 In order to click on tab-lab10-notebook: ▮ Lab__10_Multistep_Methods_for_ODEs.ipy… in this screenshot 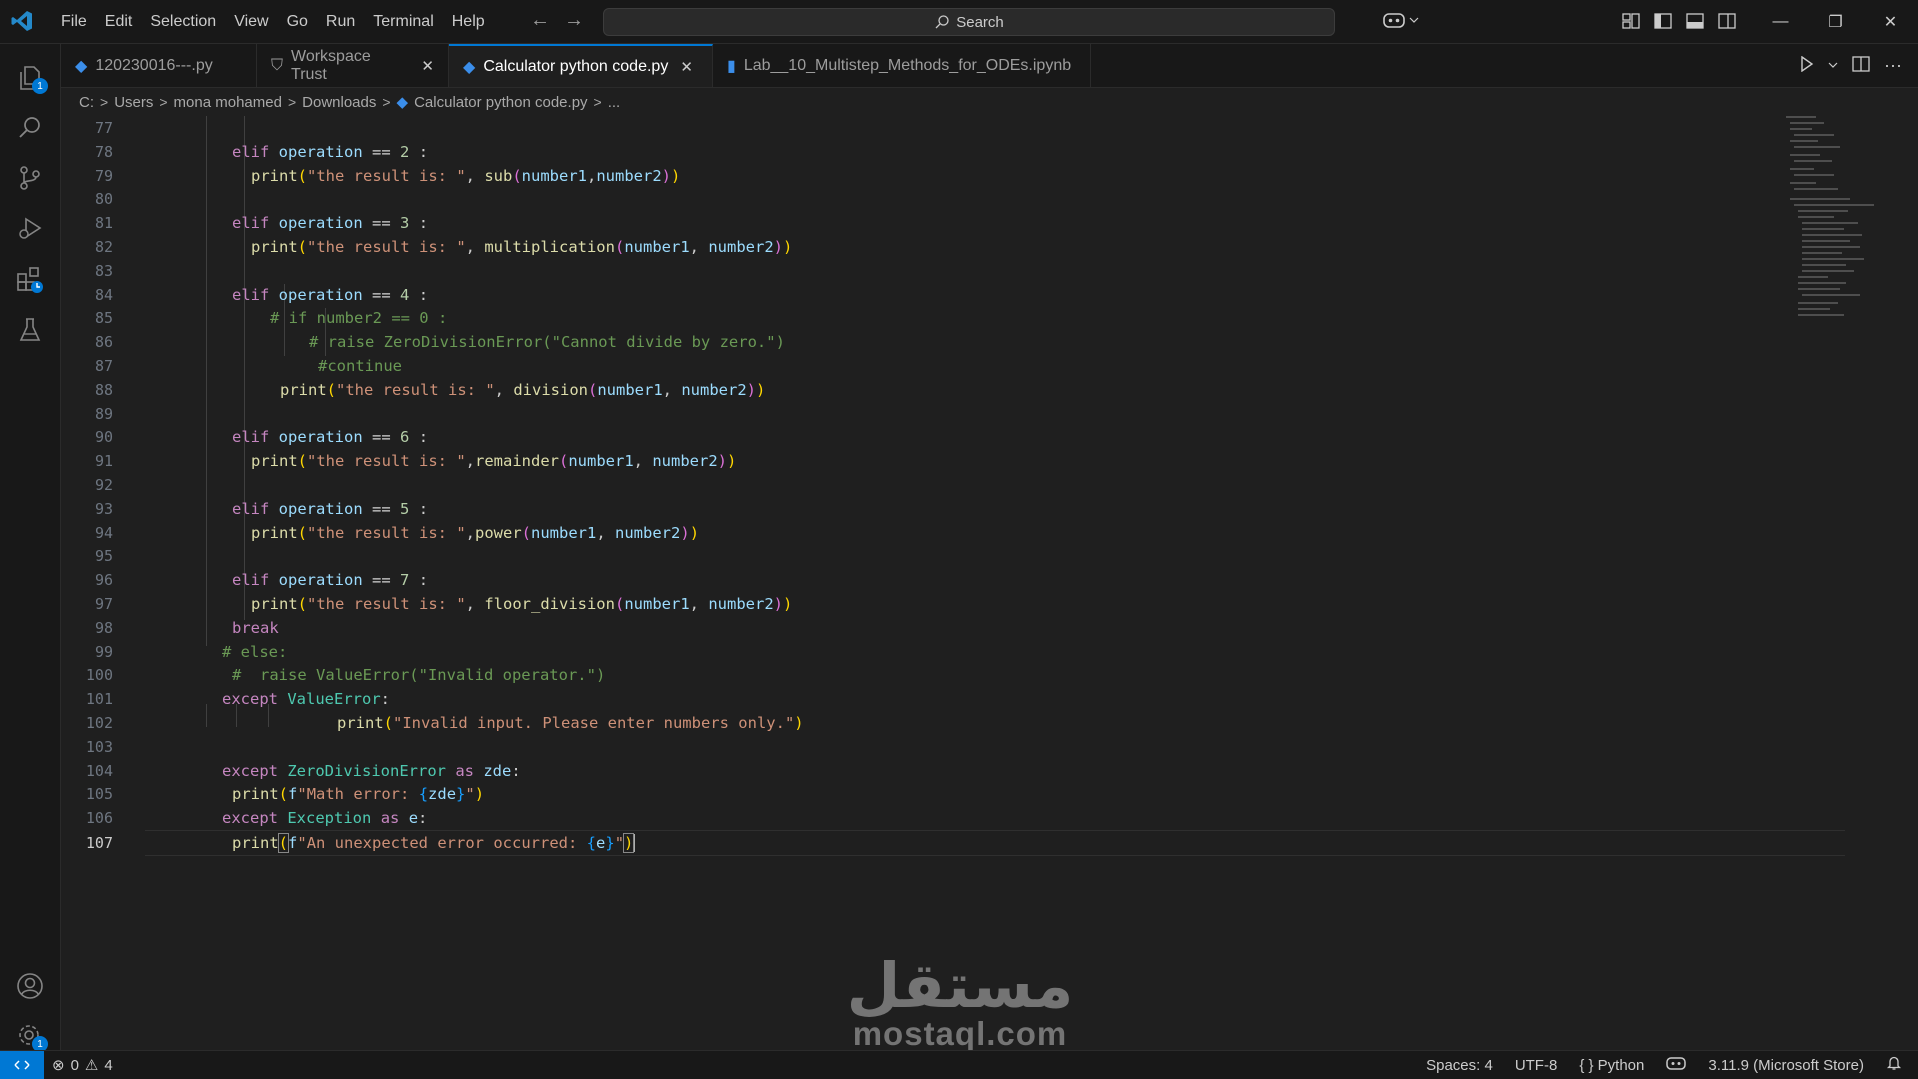, I will do `click(902, 65)`.